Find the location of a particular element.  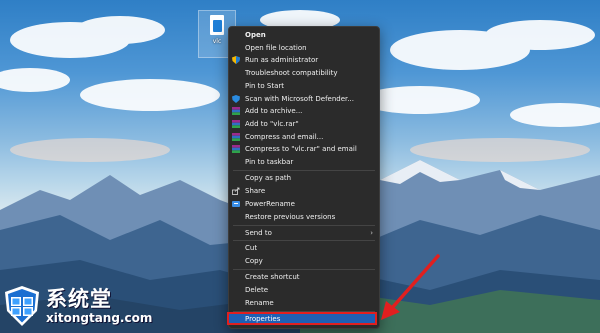

watermark-text: 系统堂 xitongtang.com is located at coordinates (99, 306).